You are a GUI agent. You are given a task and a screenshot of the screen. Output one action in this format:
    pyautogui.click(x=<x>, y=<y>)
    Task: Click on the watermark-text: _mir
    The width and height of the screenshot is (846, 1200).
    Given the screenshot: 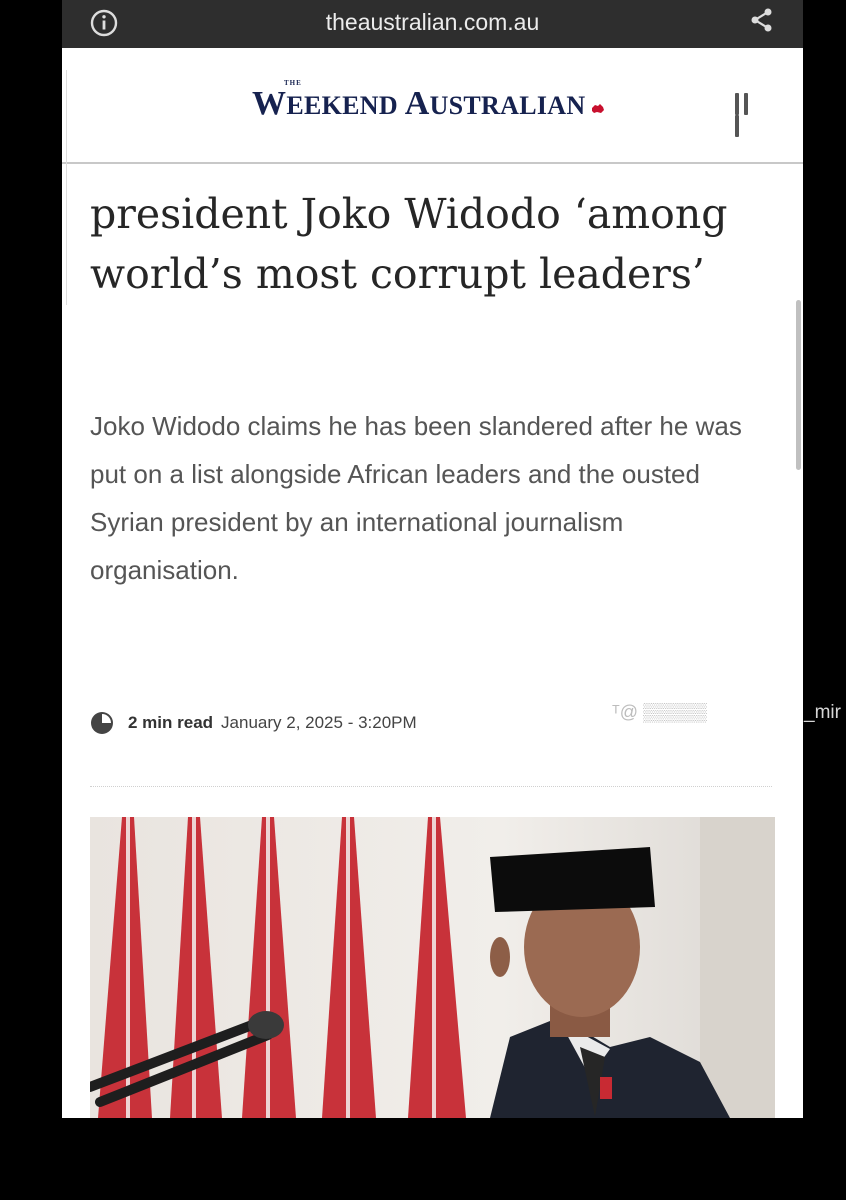 What is the action you would take?
    pyautogui.click(x=822, y=712)
    